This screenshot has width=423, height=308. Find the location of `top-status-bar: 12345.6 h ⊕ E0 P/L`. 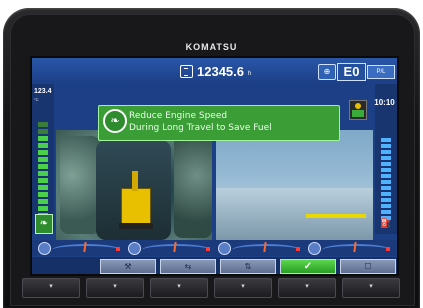

top-status-bar: 12345.6 h ⊕ E0 P/L is located at coordinates (214, 71).